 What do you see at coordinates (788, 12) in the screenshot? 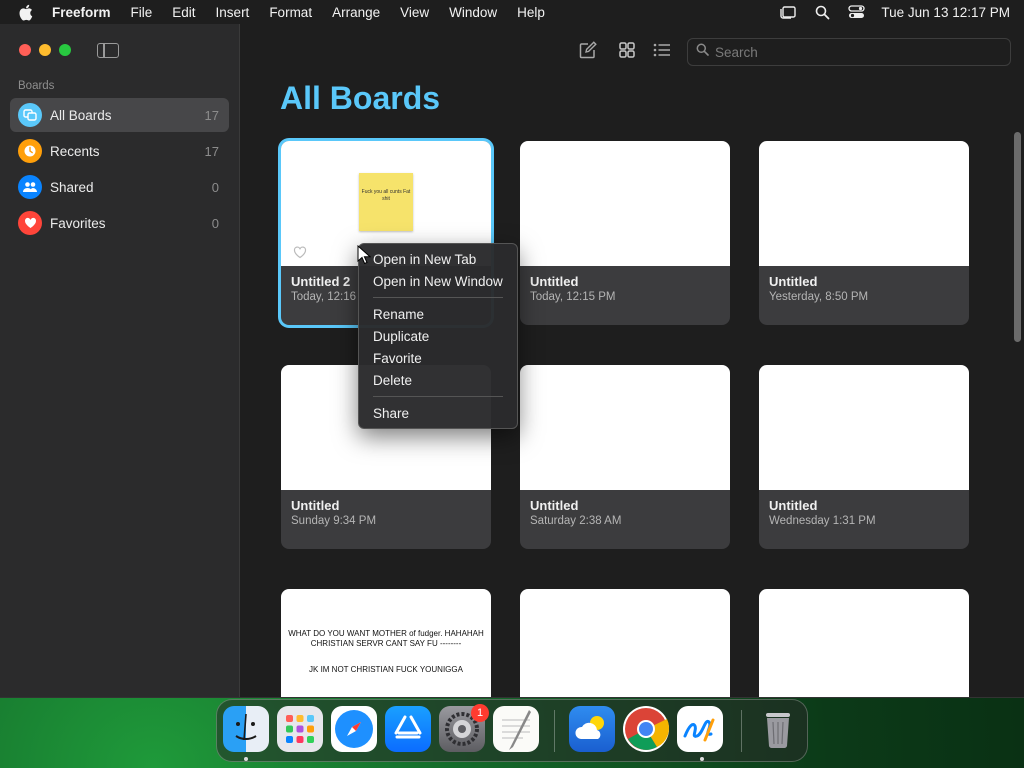
I see `stage-manager-icon` at bounding box center [788, 12].